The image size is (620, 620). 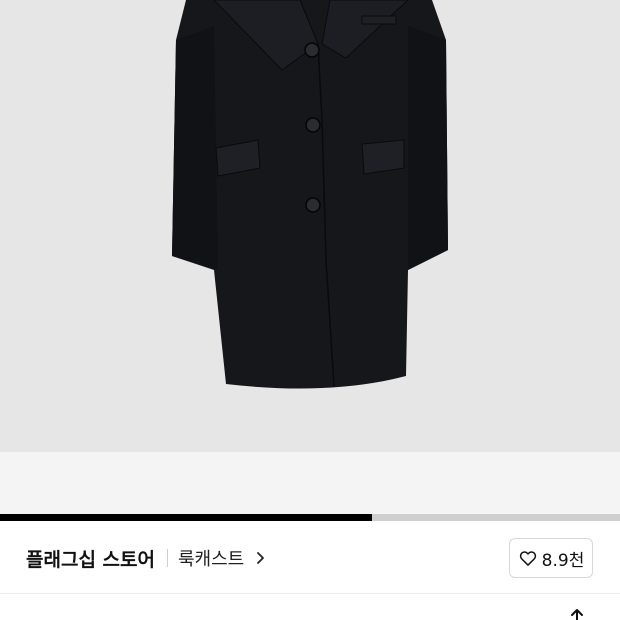 I want to click on coat-right-sleeve, so click(x=428, y=148).